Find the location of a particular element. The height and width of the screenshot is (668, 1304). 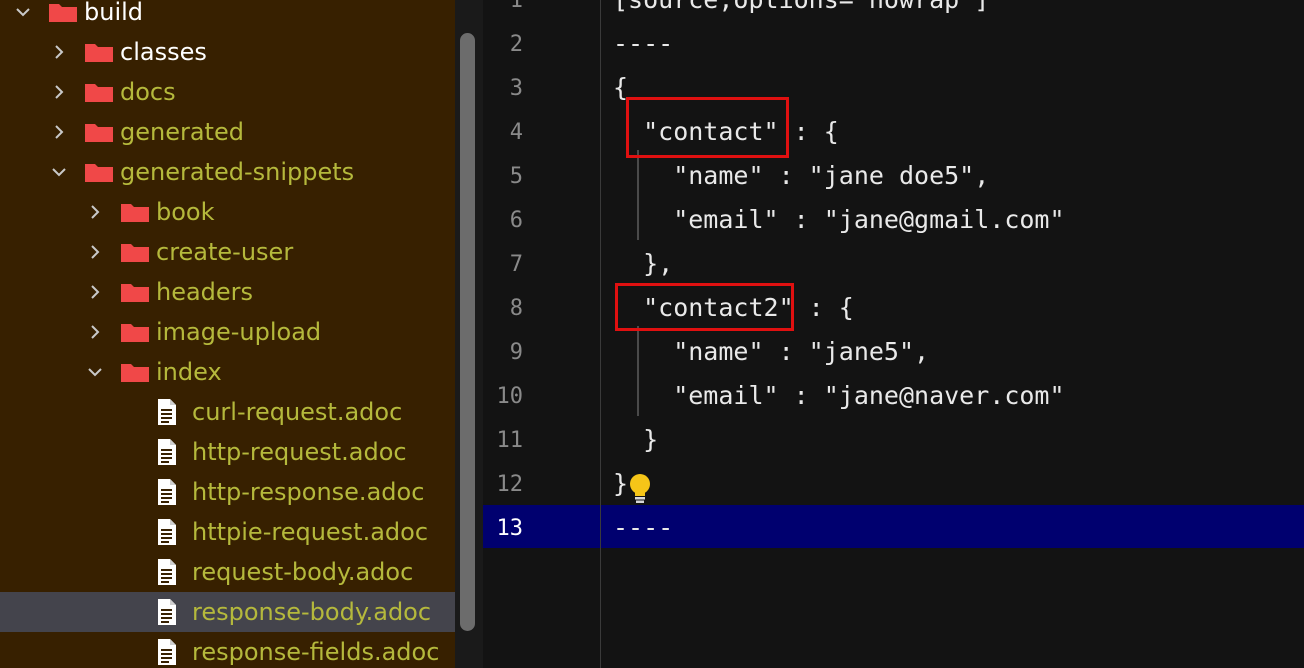

code-line: }, is located at coordinates (643, 264).